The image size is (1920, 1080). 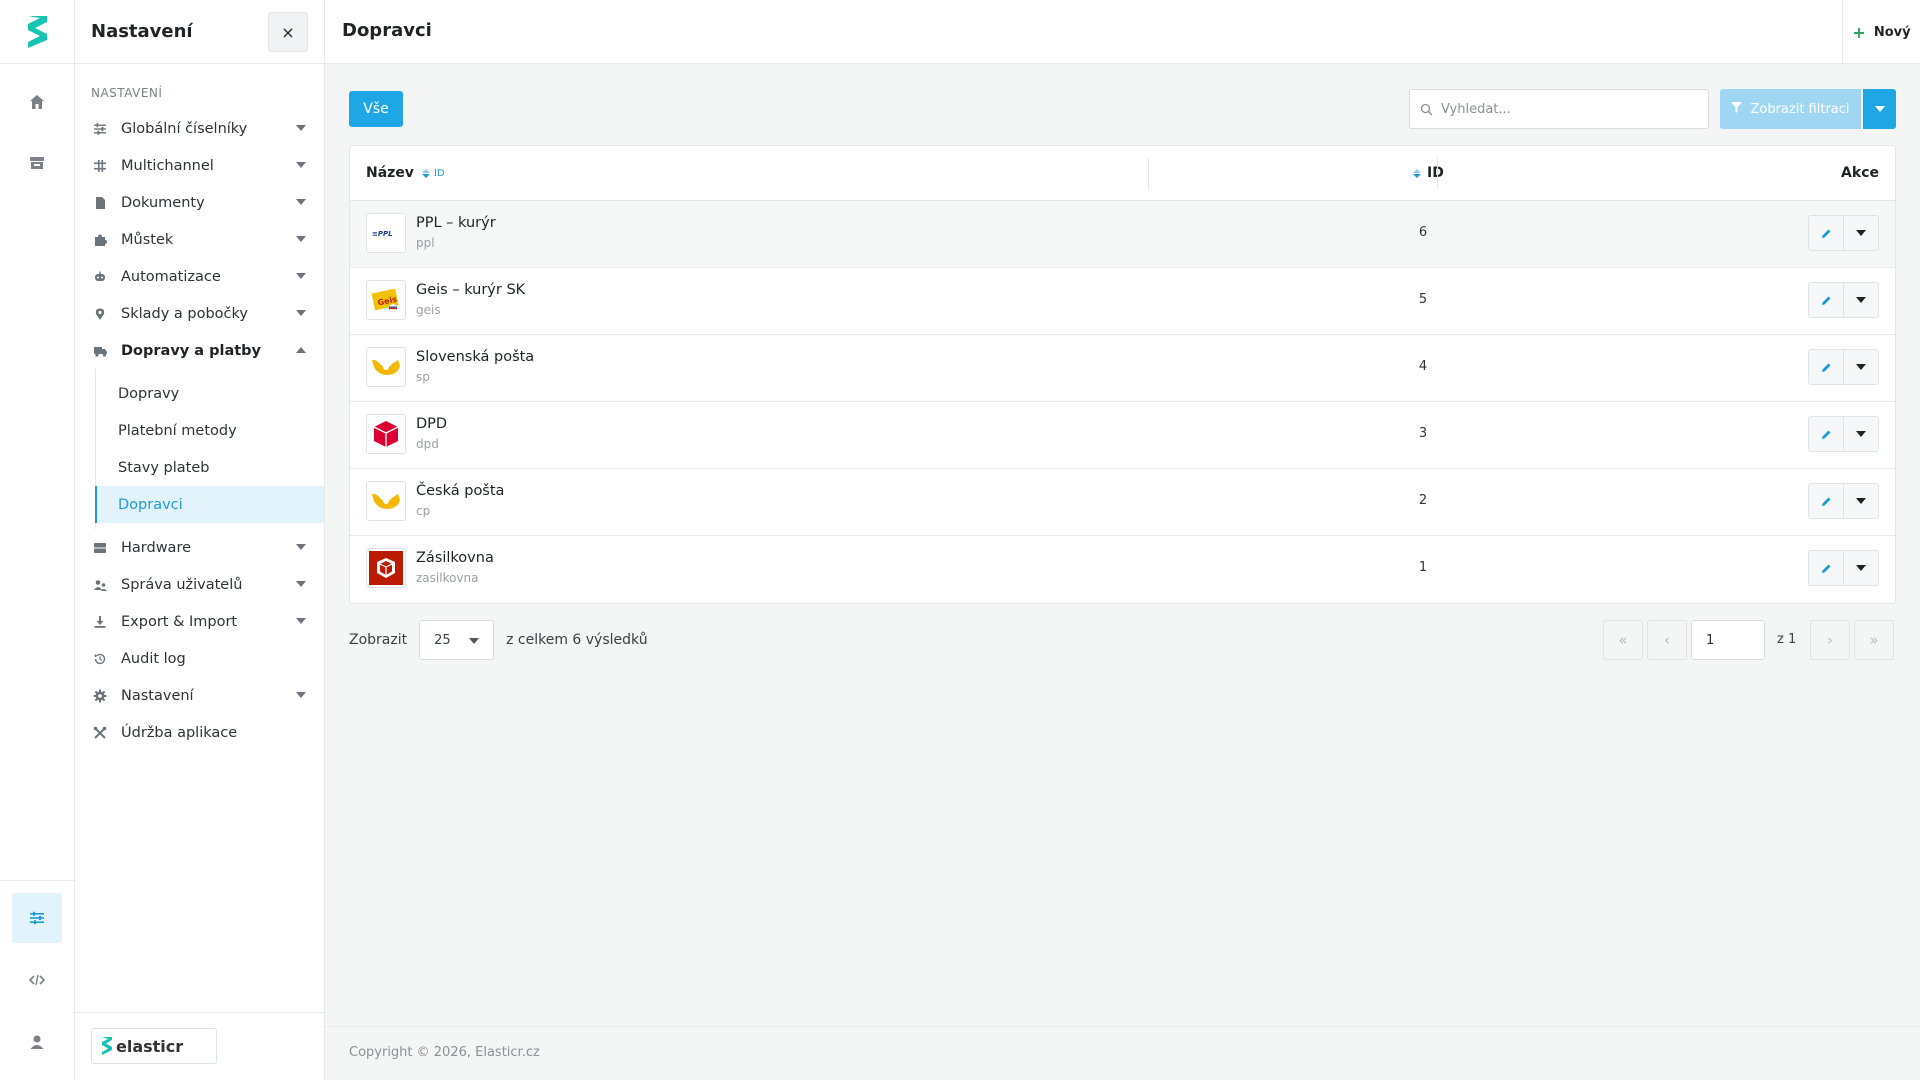 I want to click on brand-name: elasticr, so click(x=150, y=1046).